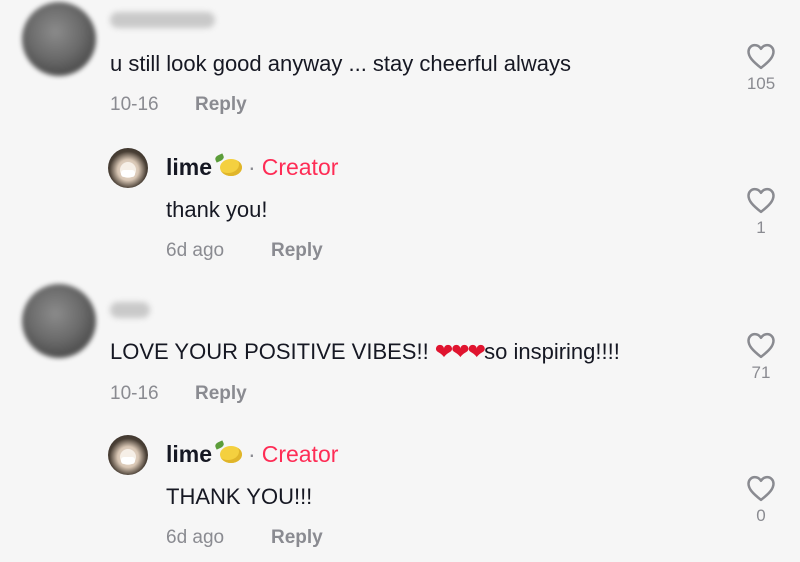  Describe the element at coordinates (460, 351) in the screenshot. I see `red-heart-emojis: ❤❤❤` at that location.